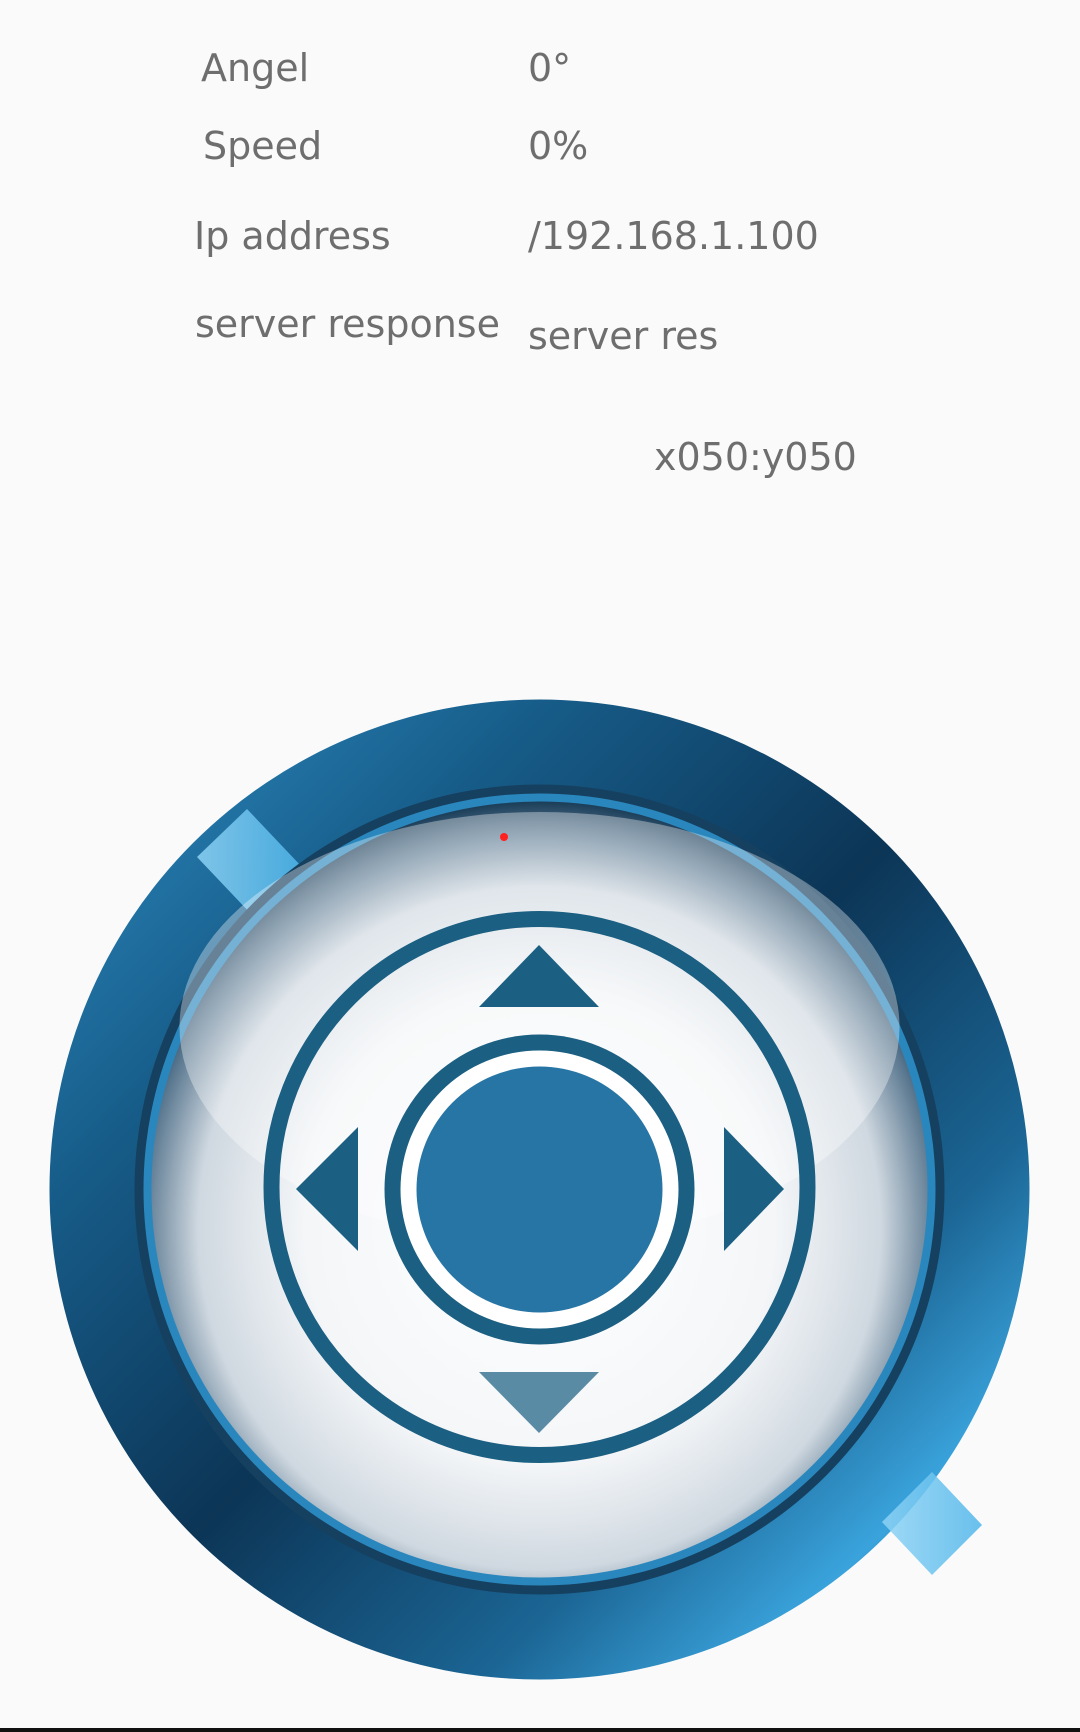 Image resolution: width=1080 pixels, height=1732 pixels. What do you see at coordinates (558, 146) in the screenshot?
I see `speed-value: 0%` at bounding box center [558, 146].